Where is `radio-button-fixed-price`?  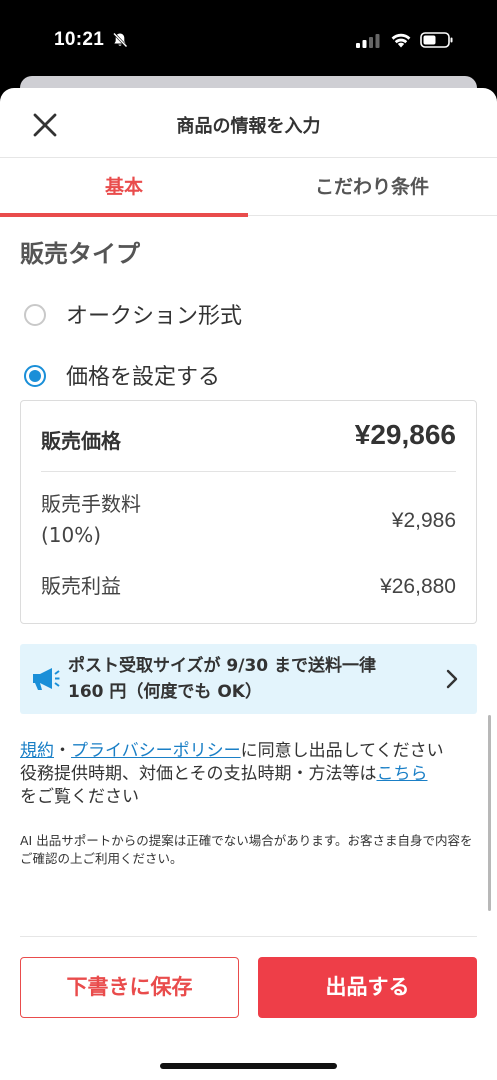 radio-button-fixed-price is located at coordinates (35, 376).